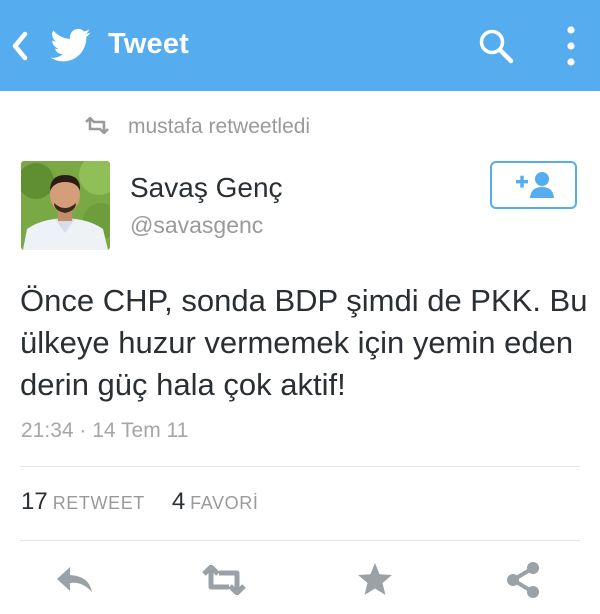 This screenshot has width=600, height=614. I want to click on reply-icon, so click(75, 580).